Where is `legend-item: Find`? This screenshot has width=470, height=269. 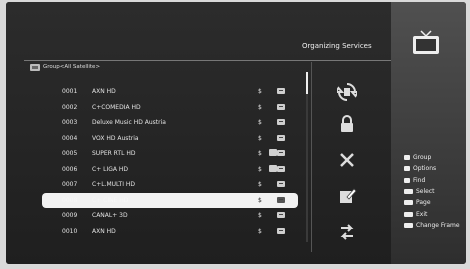 legend-item: Find is located at coordinates (435, 180).